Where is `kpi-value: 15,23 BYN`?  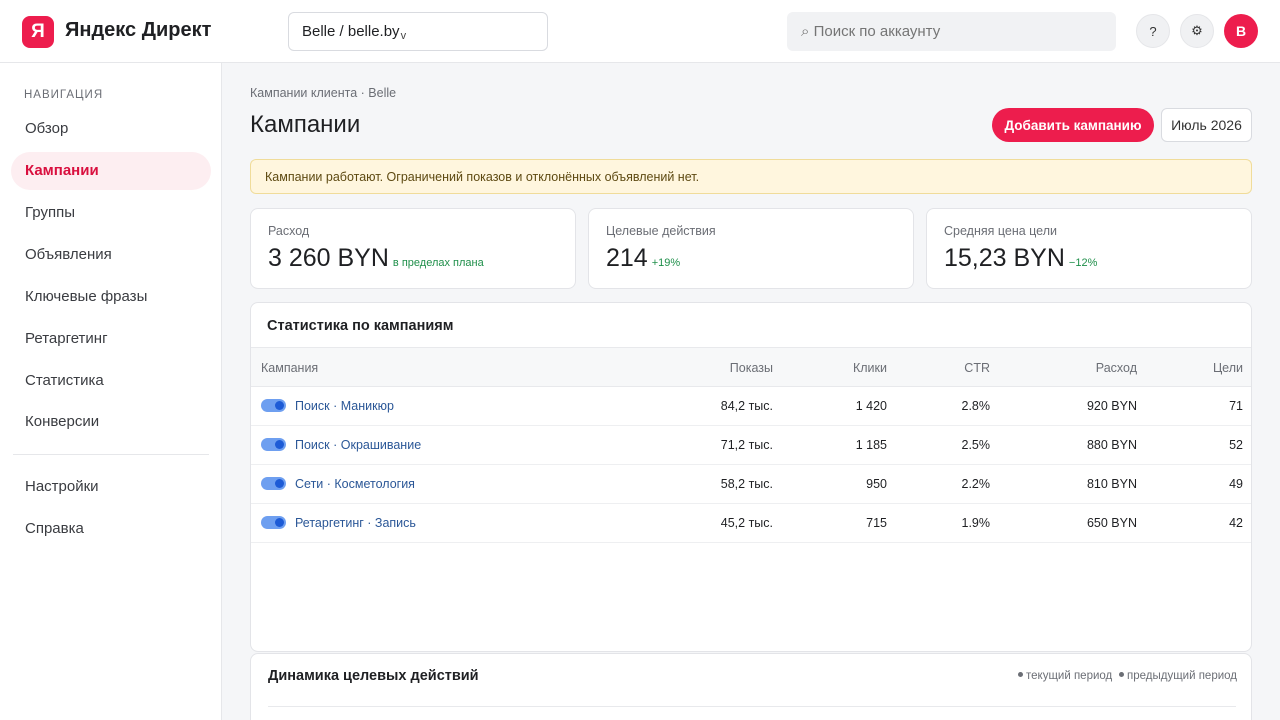
kpi-value: 15,23 BYN is located at coordinates (1004, 258).